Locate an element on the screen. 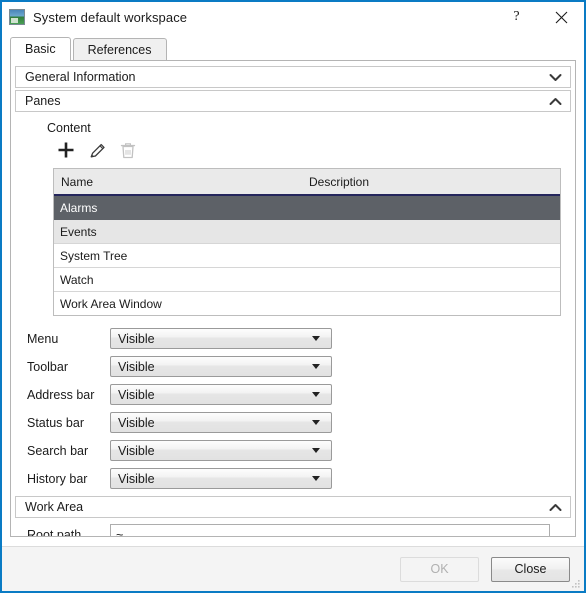  cell-name: Work Area Window is located at coordinates (111, 303).